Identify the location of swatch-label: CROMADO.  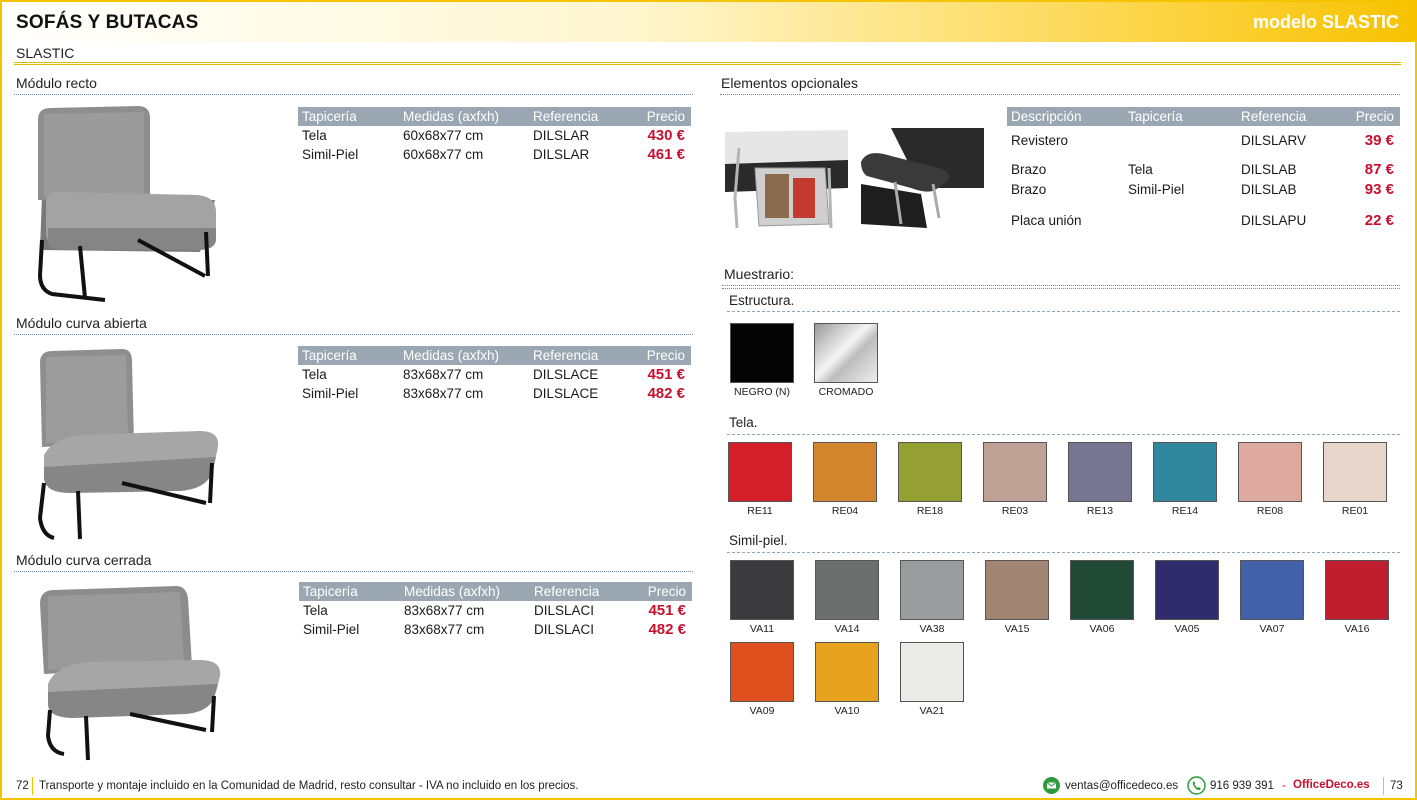
(846, 392).